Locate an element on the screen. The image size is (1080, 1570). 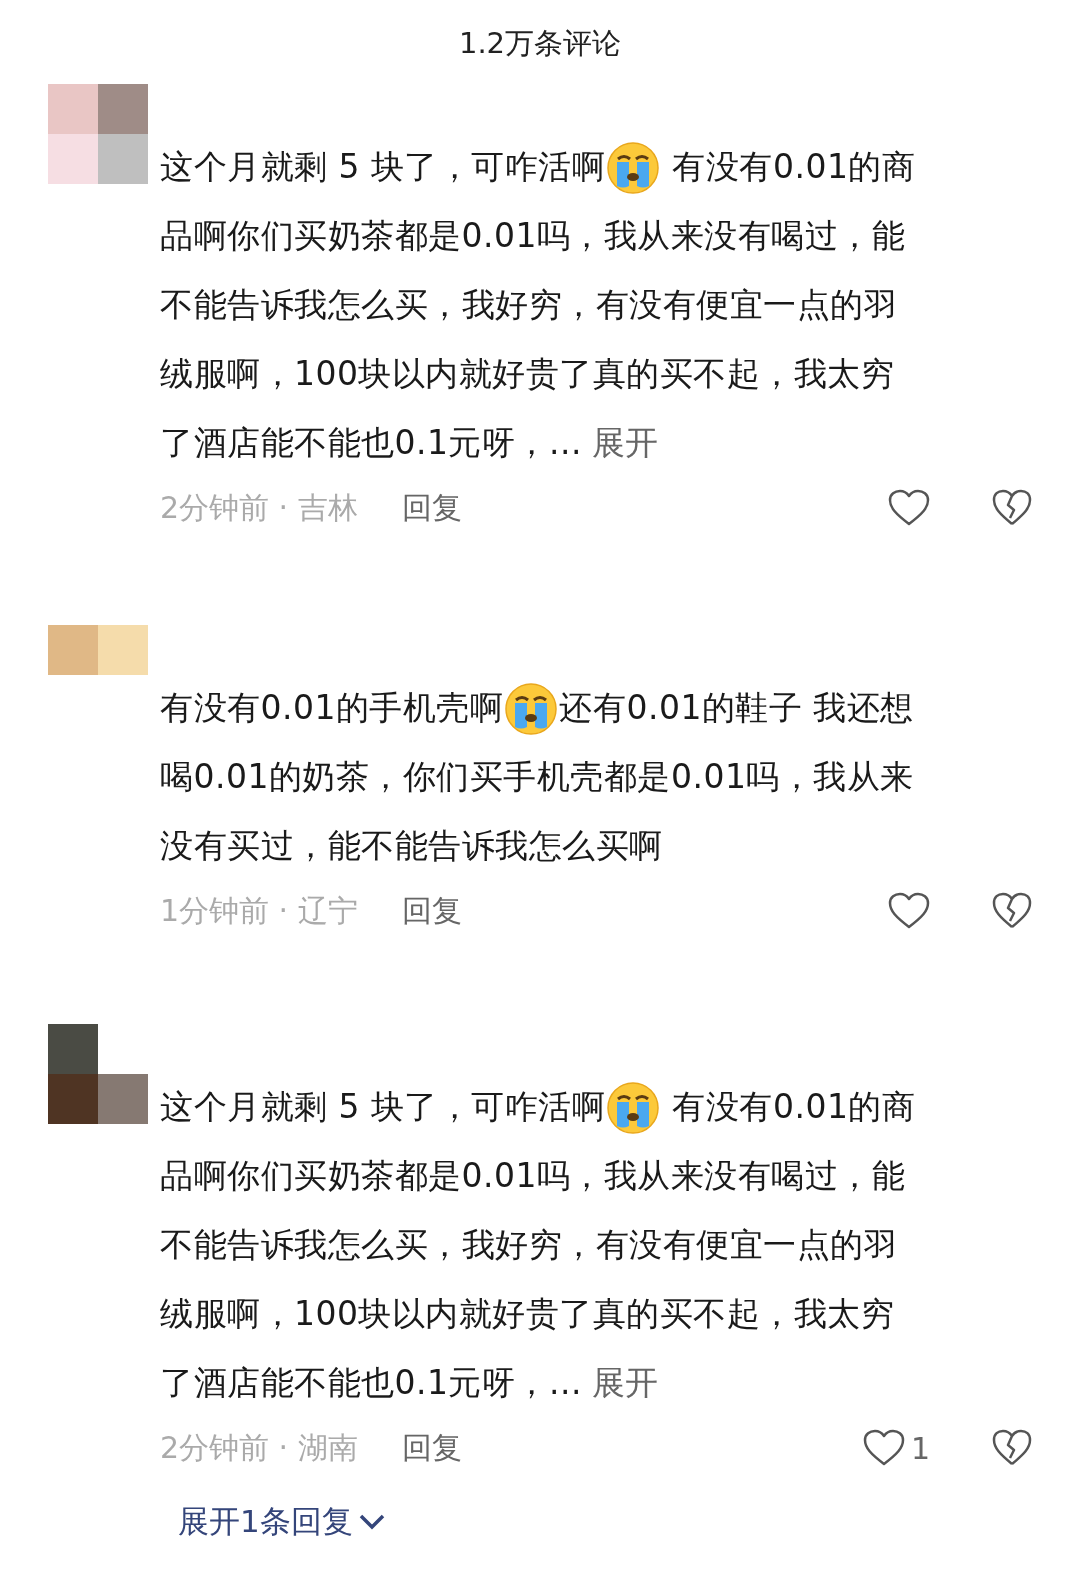
time-location: 1分钟前 · 辽宁 is located at coordinates (259, 910).